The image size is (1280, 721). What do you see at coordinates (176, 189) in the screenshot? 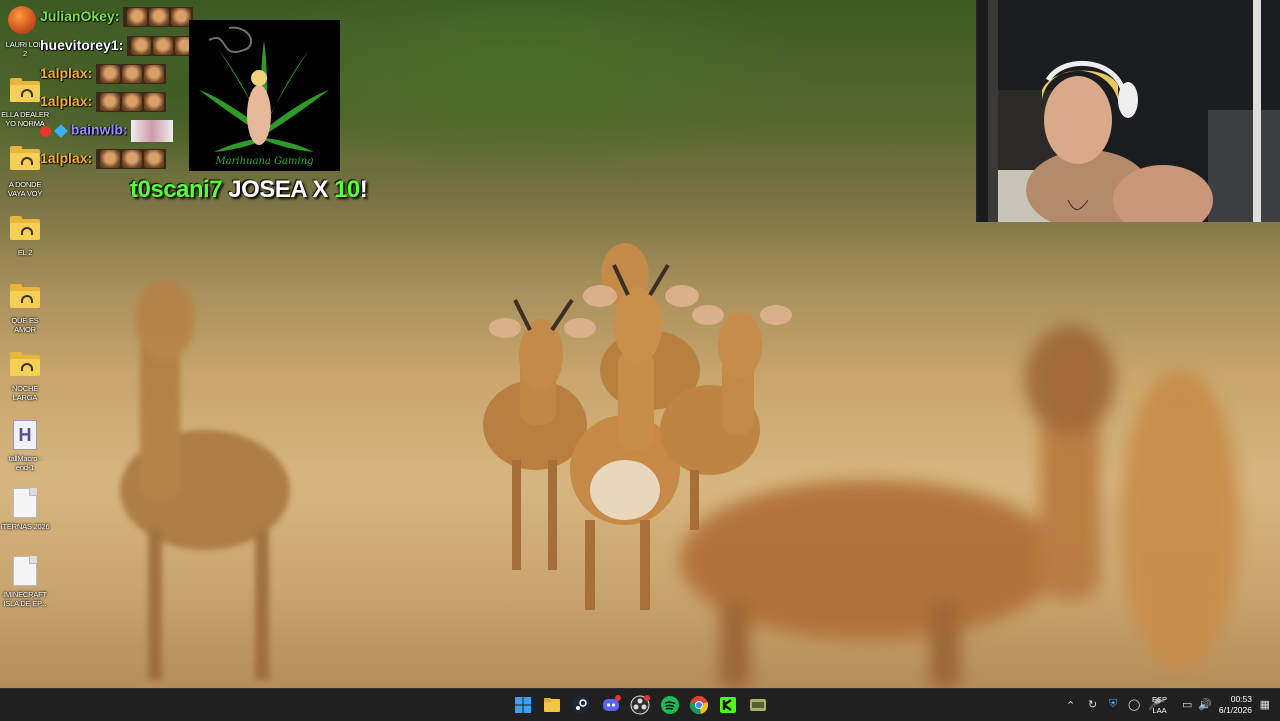
I see `alert-user: t0scani7` at bounding box center [176, 189].